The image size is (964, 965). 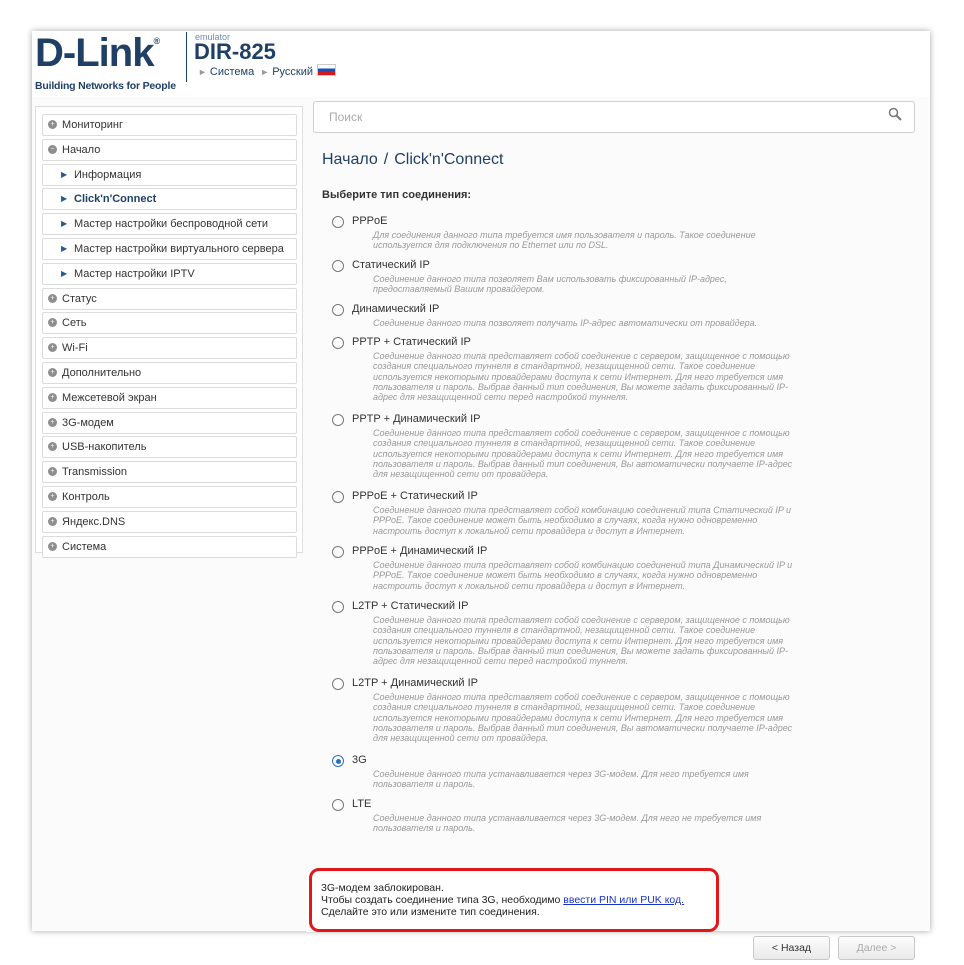 I want to click on highlight-frame, so click(x=514, y=900).